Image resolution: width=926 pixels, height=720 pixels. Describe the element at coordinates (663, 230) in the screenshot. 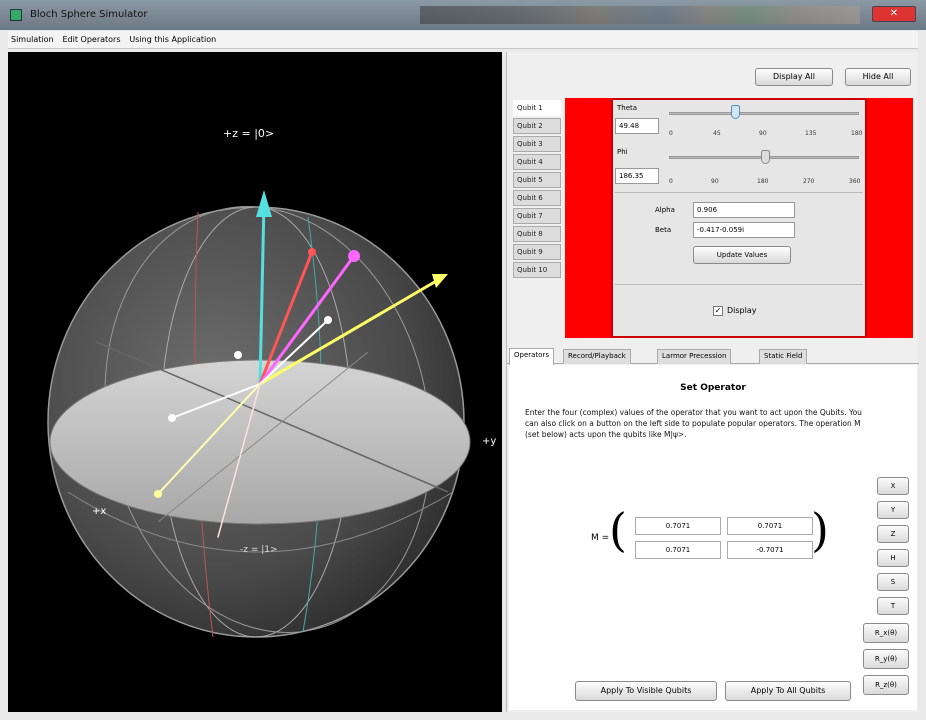

I see `beta-label: Beta` at that location.